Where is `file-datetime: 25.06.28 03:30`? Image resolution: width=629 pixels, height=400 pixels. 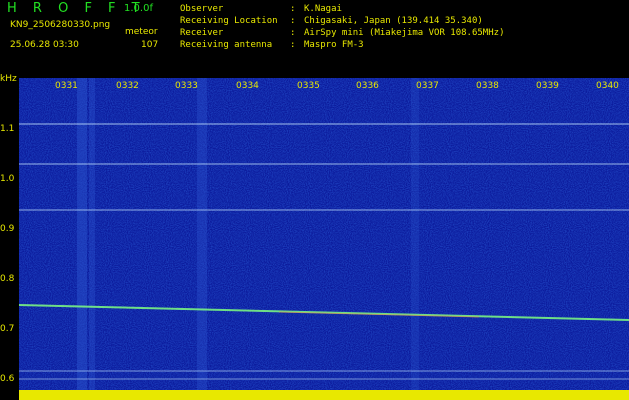 file-datetime: 25.06.28 03:30 is located at coordinates (44, 45).